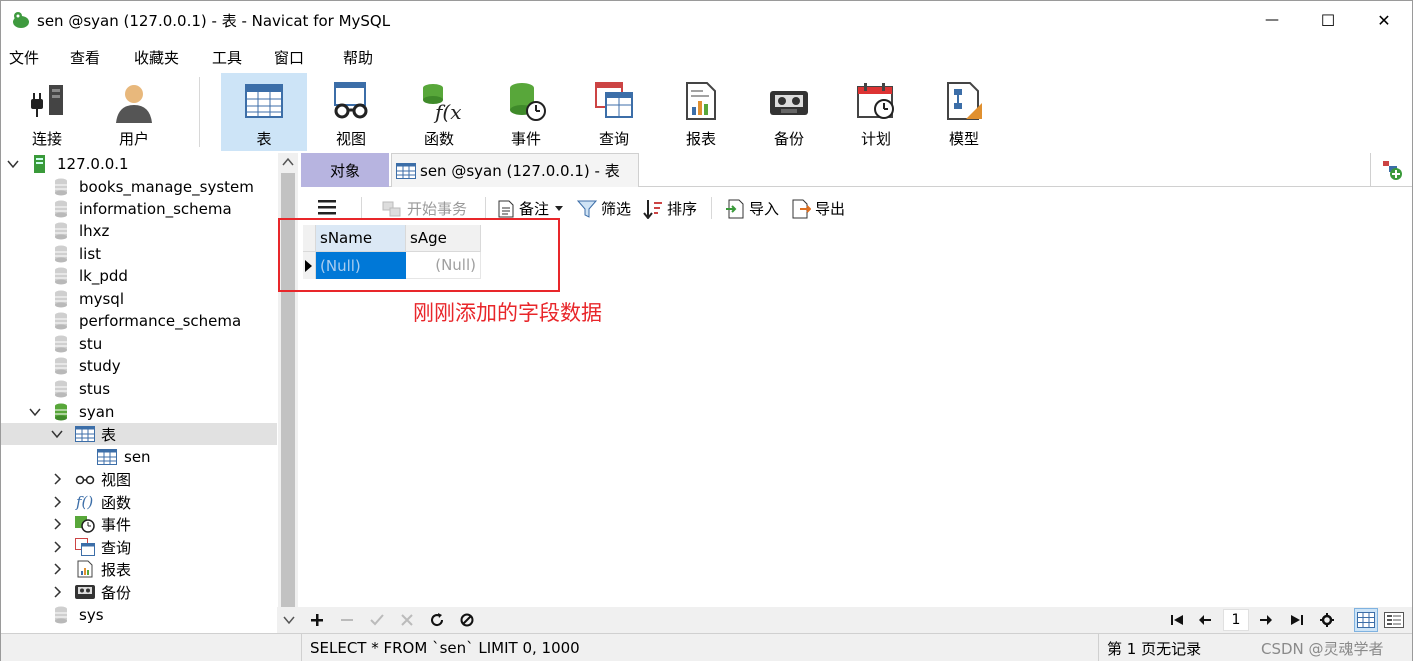 The width and height of the screenshot is (1413, 661). Describe the element at coordinates (139, 524) in the screenshot. I see `tree-events-node: 事件` at that location.